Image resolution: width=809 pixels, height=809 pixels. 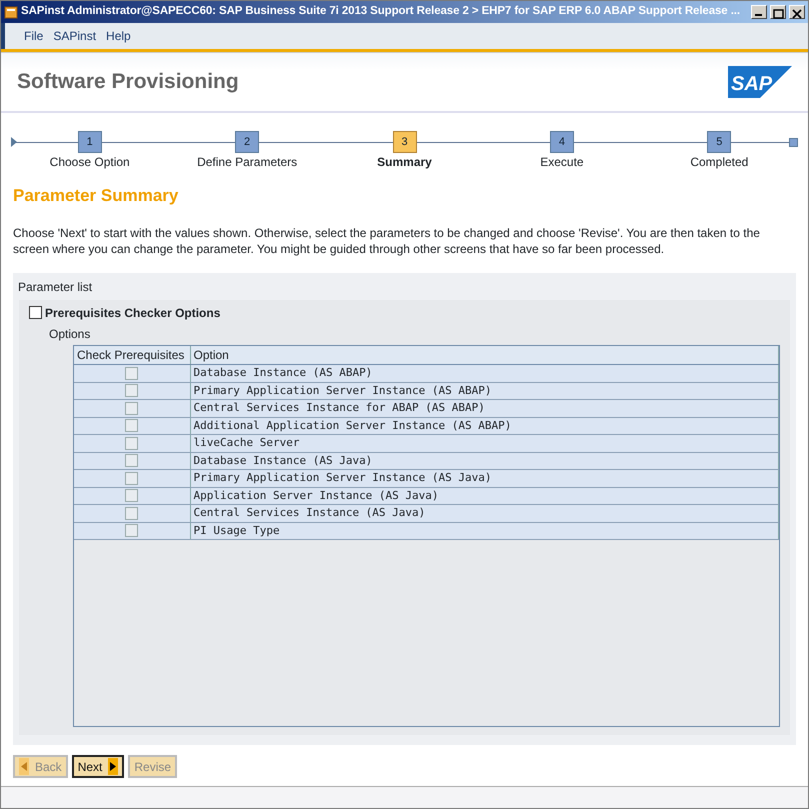 I want to click on options-label: Options, so click(x=69, y=333).